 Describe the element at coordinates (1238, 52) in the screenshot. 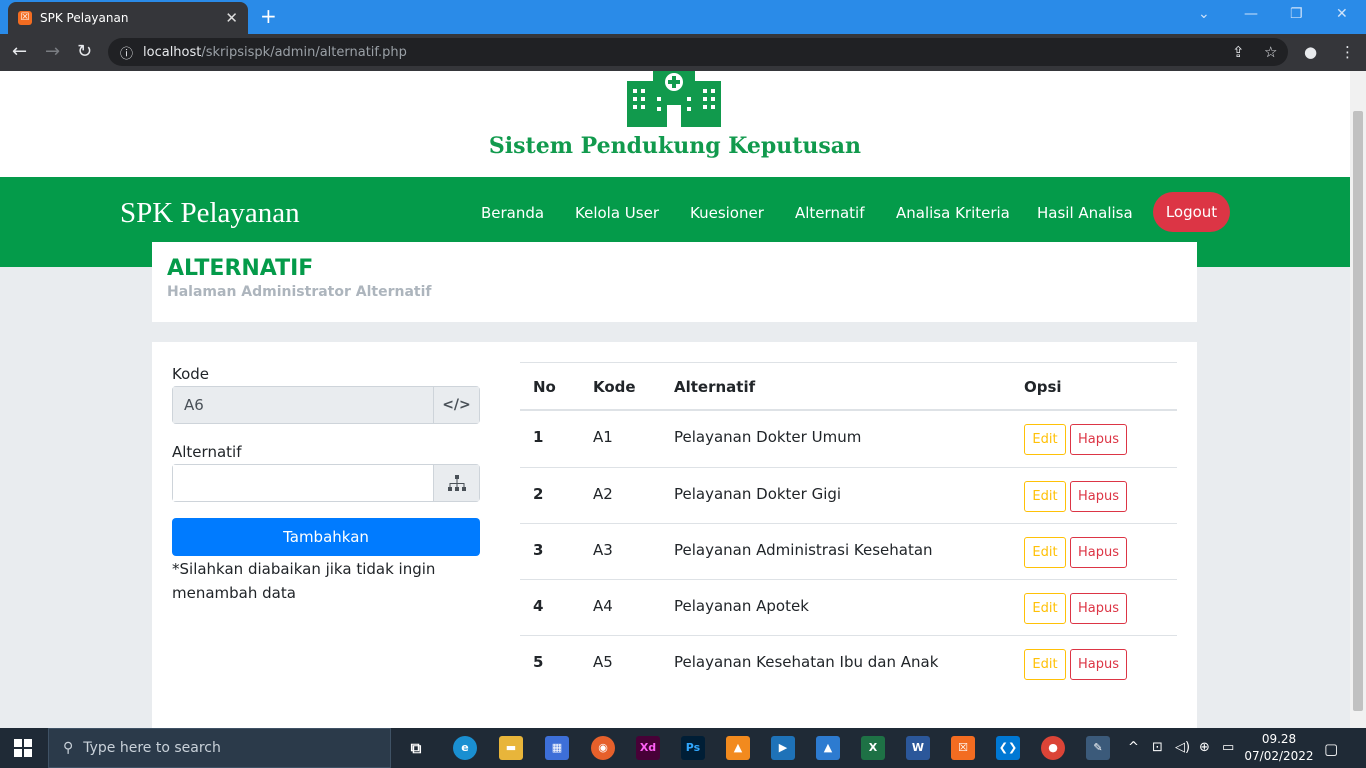

I see `share-icon: ⇪` at that location.